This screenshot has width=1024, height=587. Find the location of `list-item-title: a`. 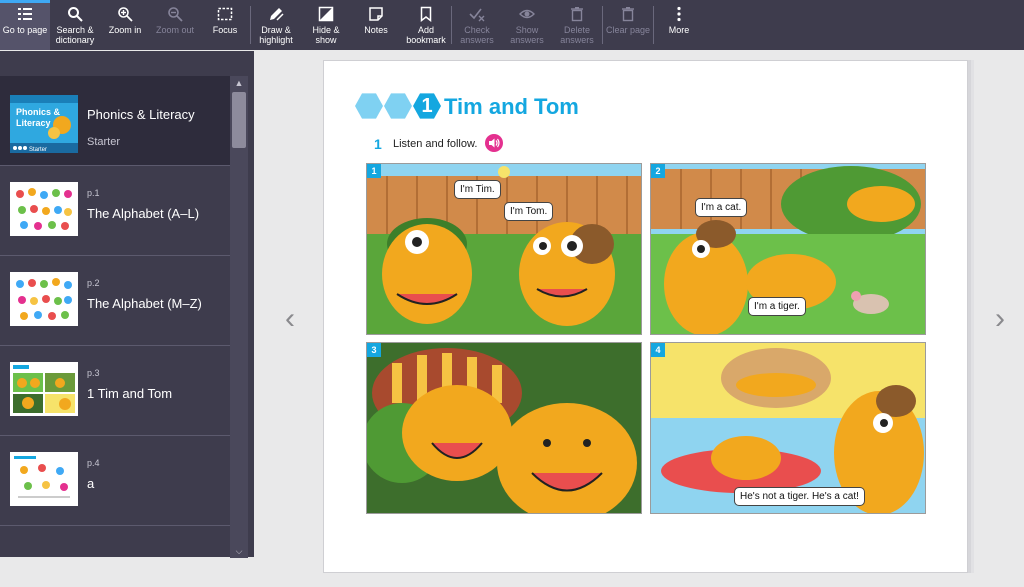

list-item-title: a is located at coordinates (91, 483).